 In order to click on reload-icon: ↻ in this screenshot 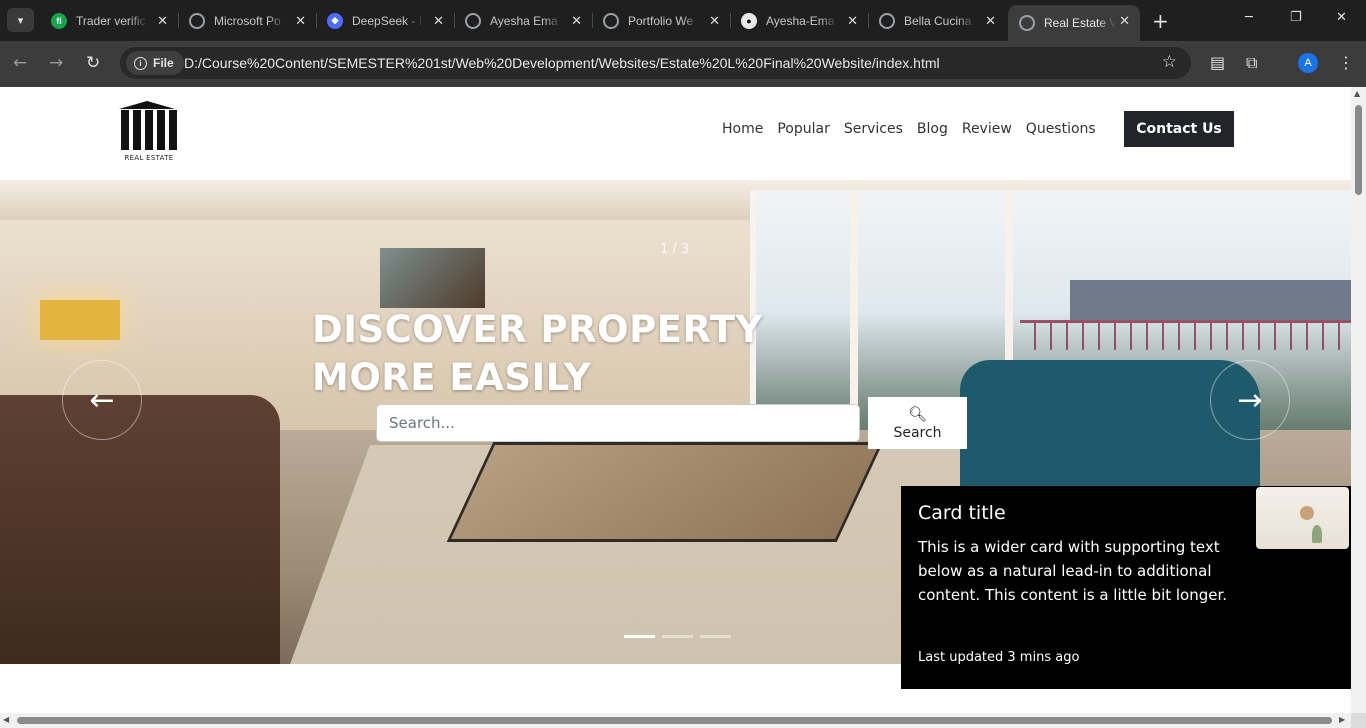, I will do `click(93, 63)`.